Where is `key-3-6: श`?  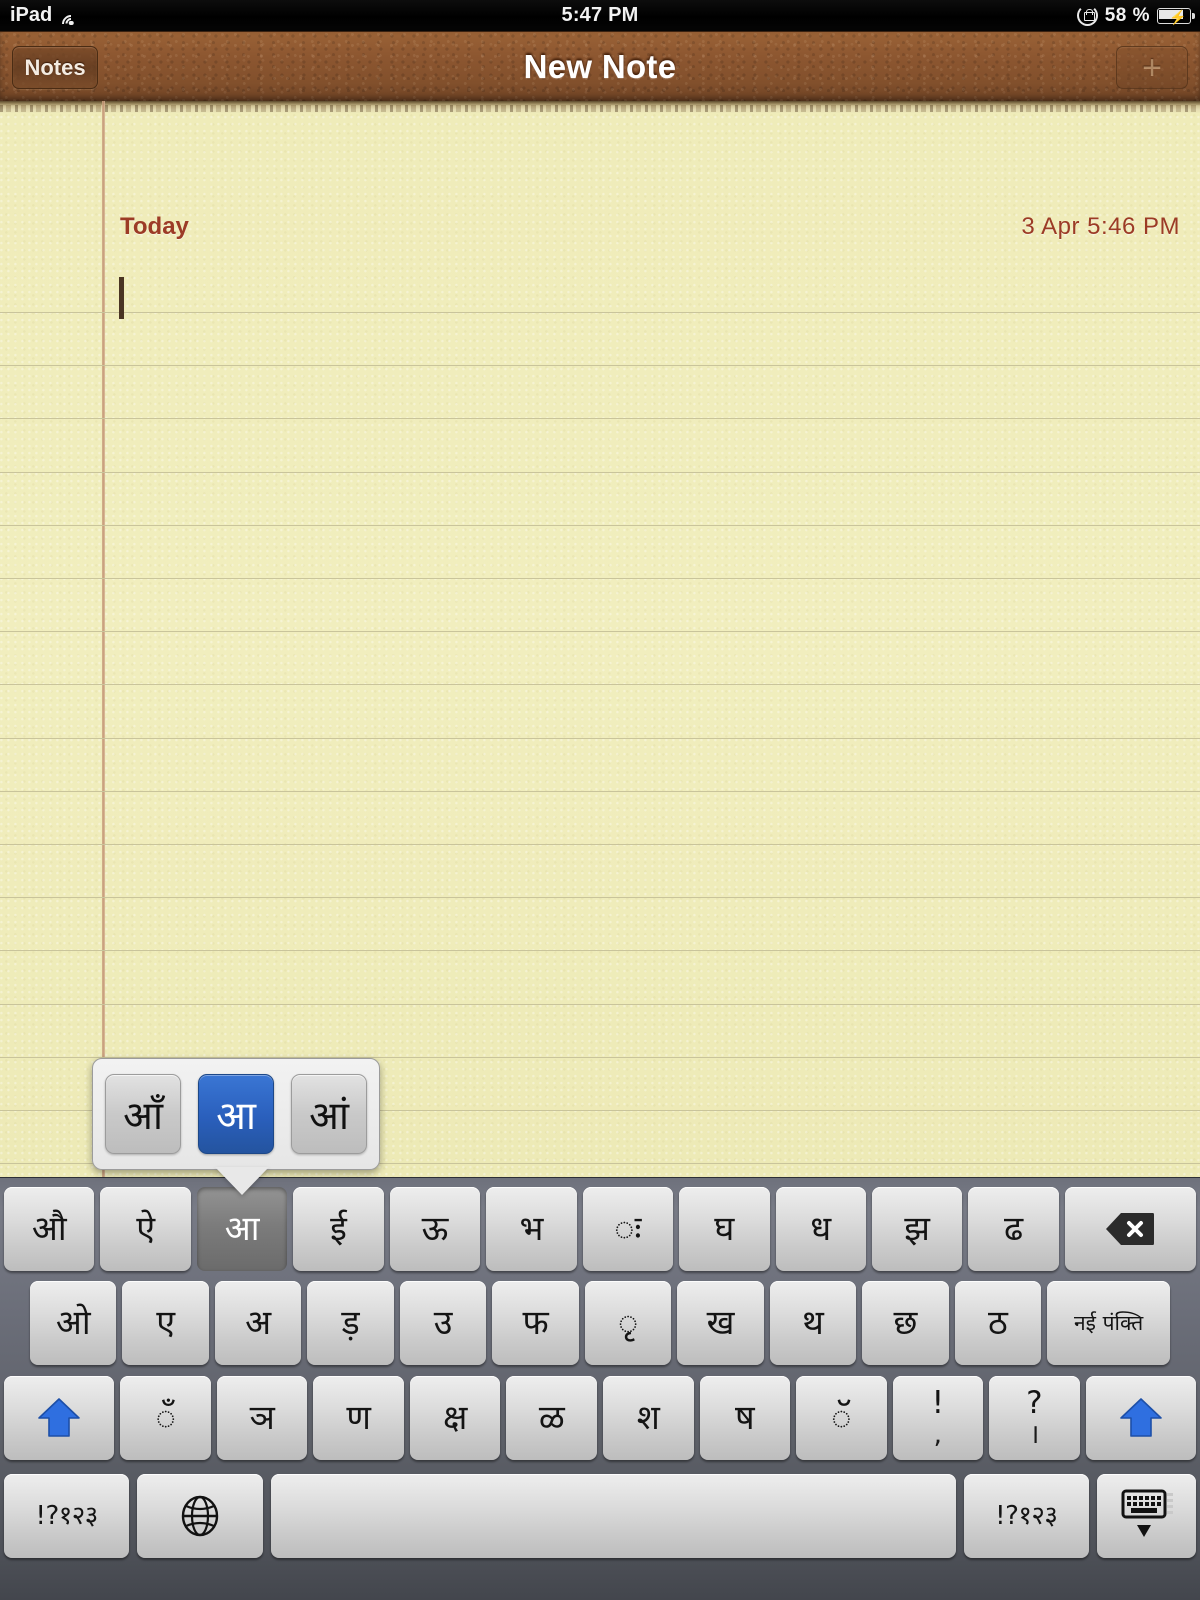 key-3-6: श is located at coordinates (648, 1418).